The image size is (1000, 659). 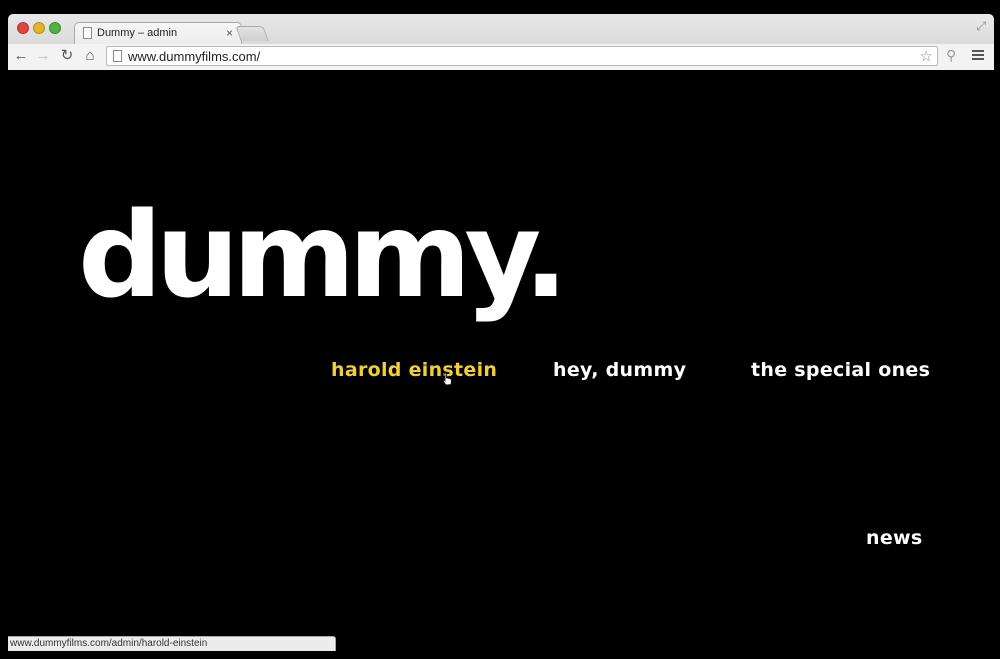 I want to click on zoom-window-button, so click(x=55, y=28).